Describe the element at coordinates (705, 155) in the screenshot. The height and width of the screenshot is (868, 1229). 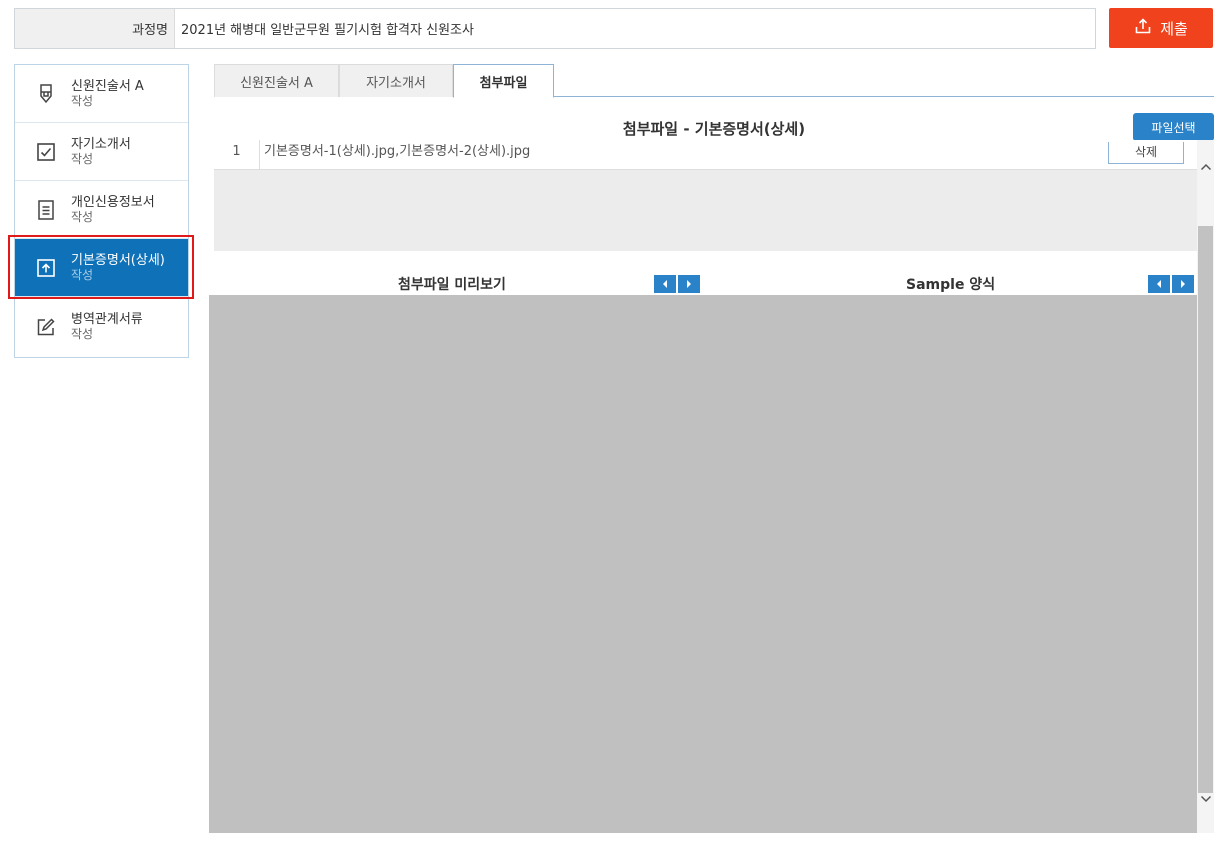
I see `table-row: 1 기본증명서-1(상세).jpg,기본증명서-2(상세).jpg 삭제` at that location.